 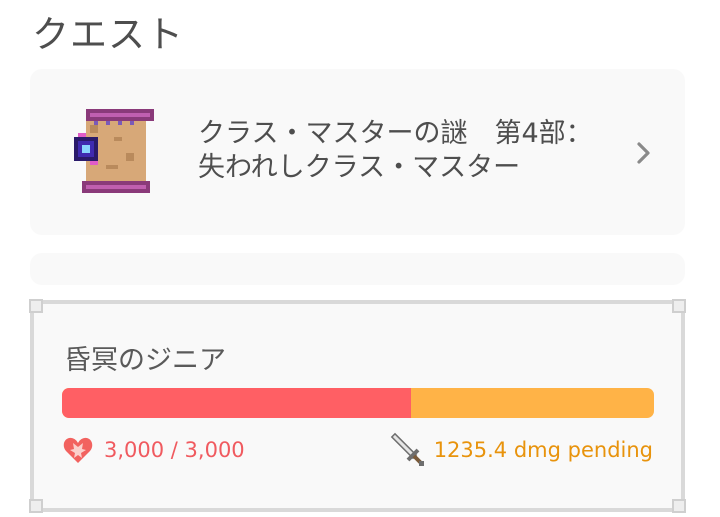 What do you see at coordinates (114, 151) in the screenshot?
I see `scroll-icon` at bounding box center [114, 151].